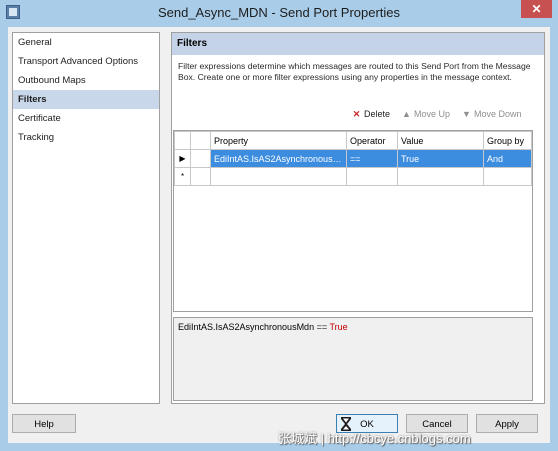 The height and width of the screenshot is (451, 558). I want to click on column-header-operator: Operator, so click(372, 140).